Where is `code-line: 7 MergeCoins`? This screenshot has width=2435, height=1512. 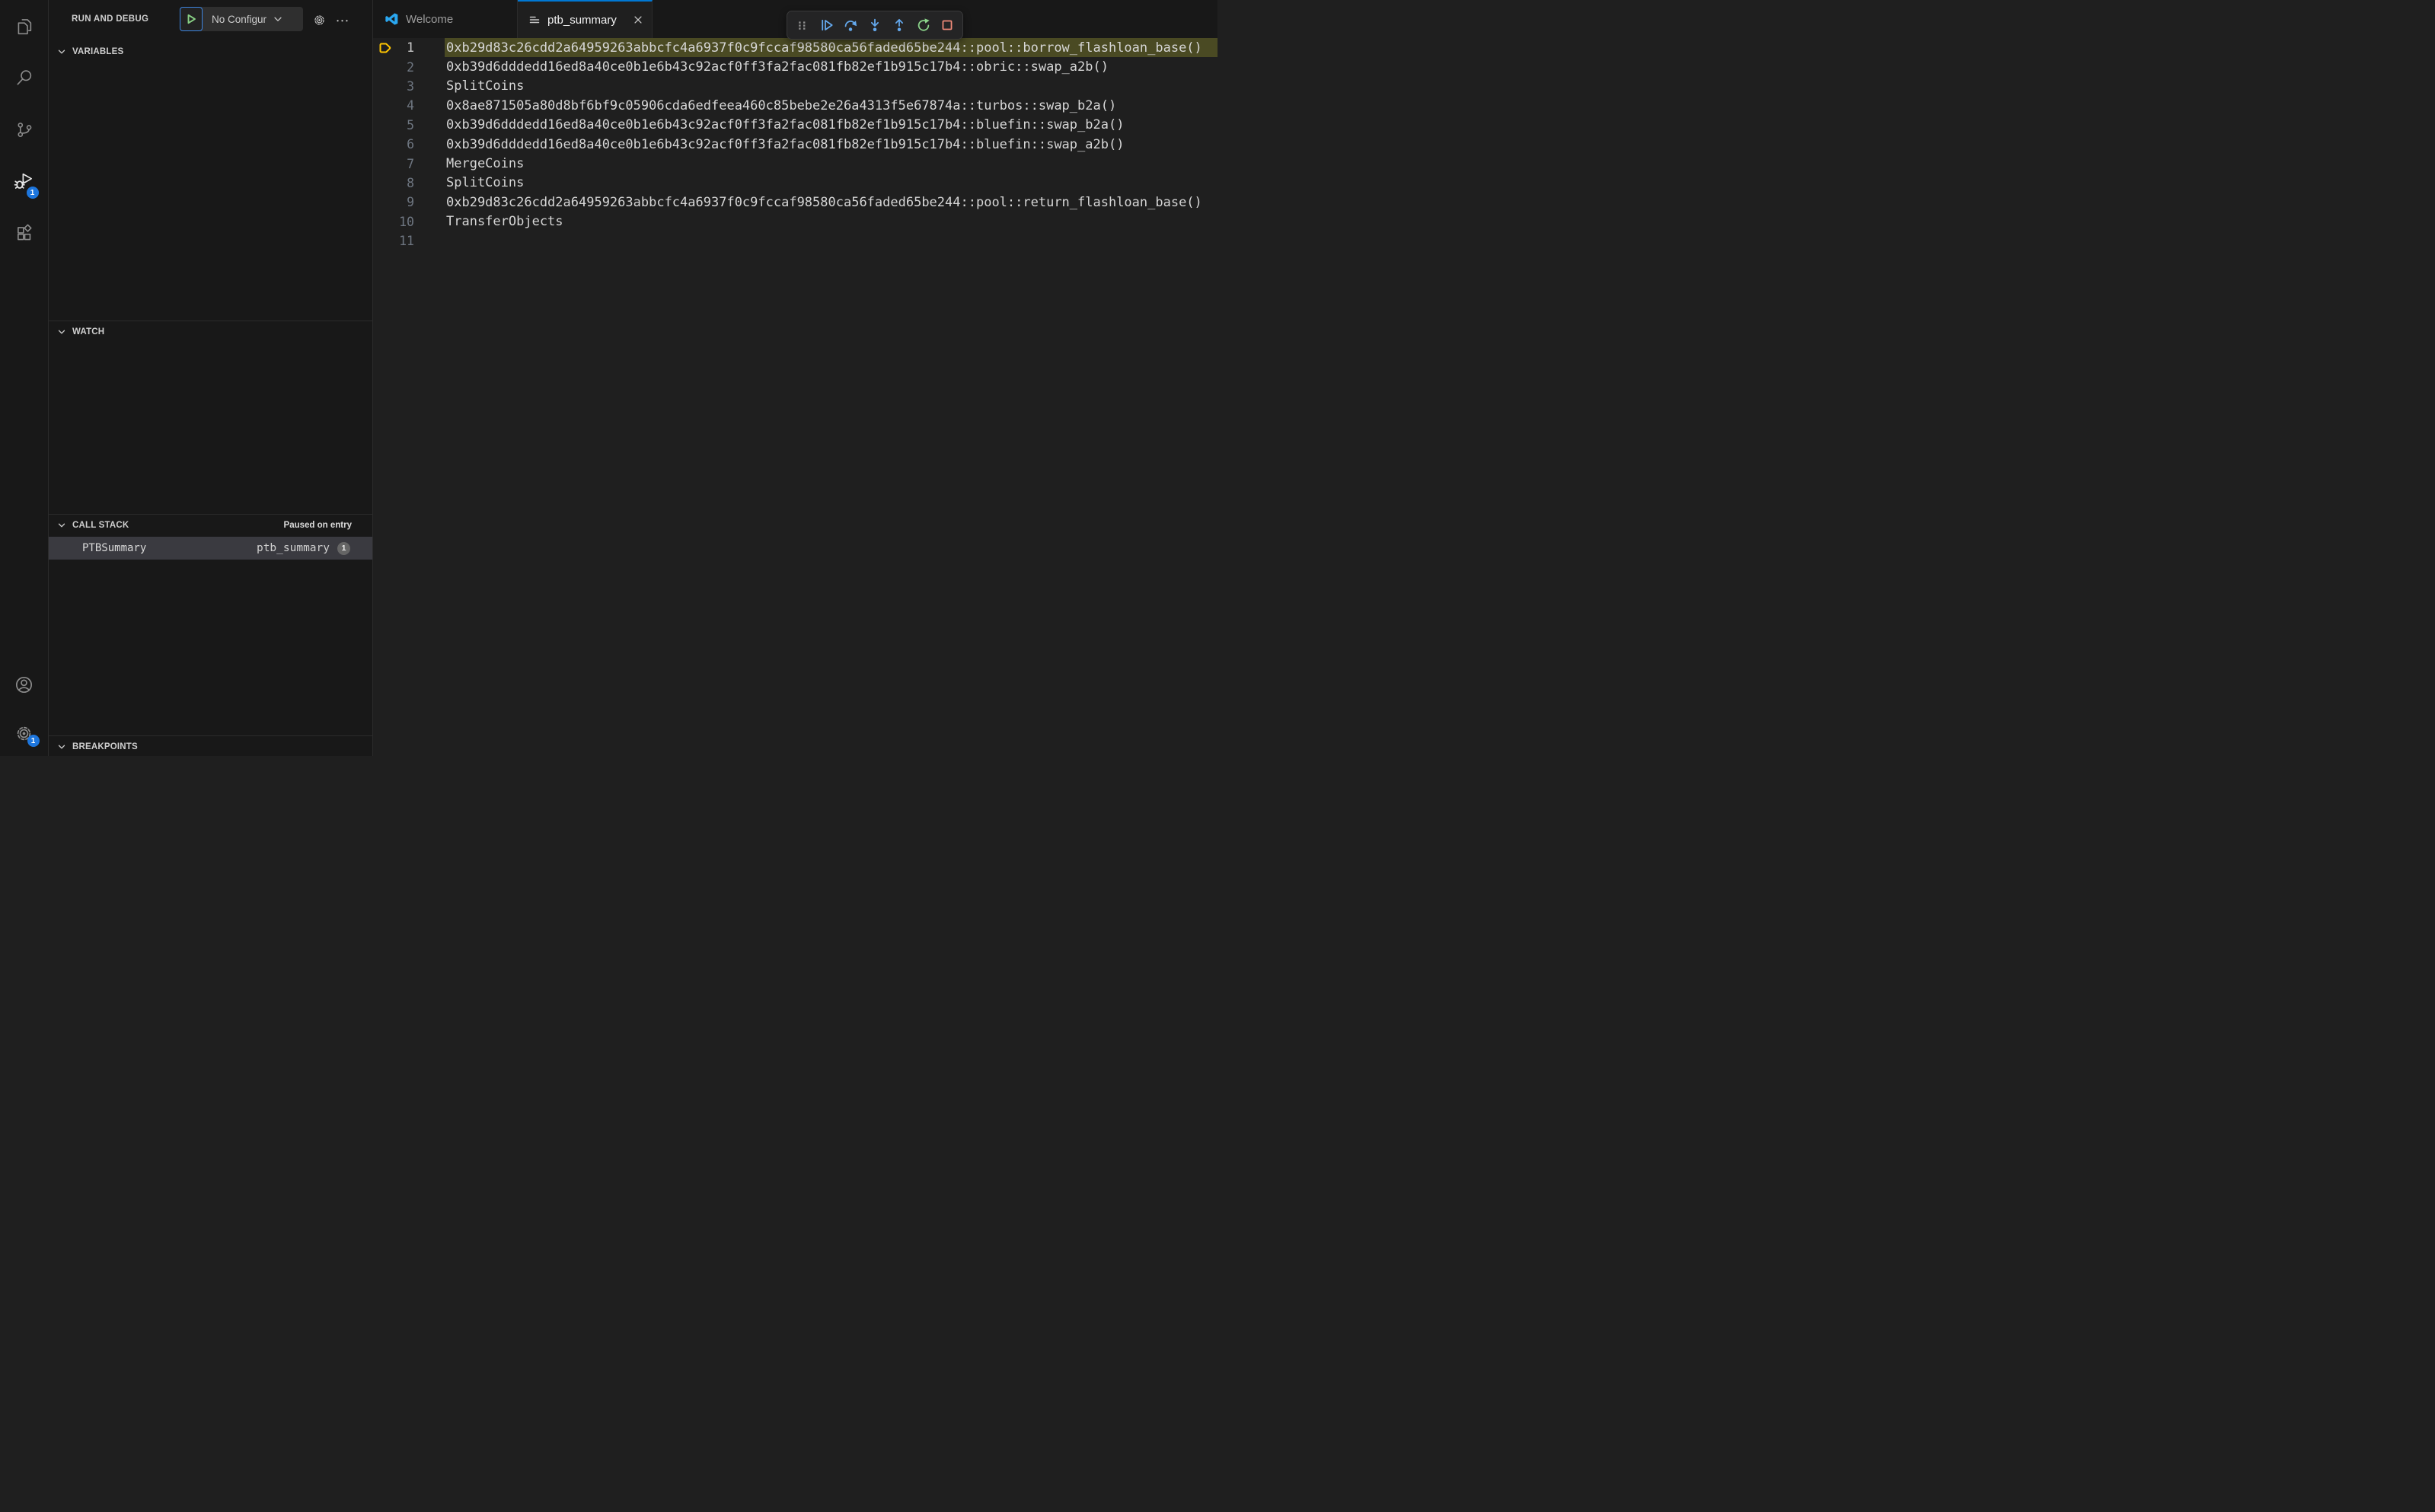 code-line: 7 MergeCoins is located at coordinates (795, 163).